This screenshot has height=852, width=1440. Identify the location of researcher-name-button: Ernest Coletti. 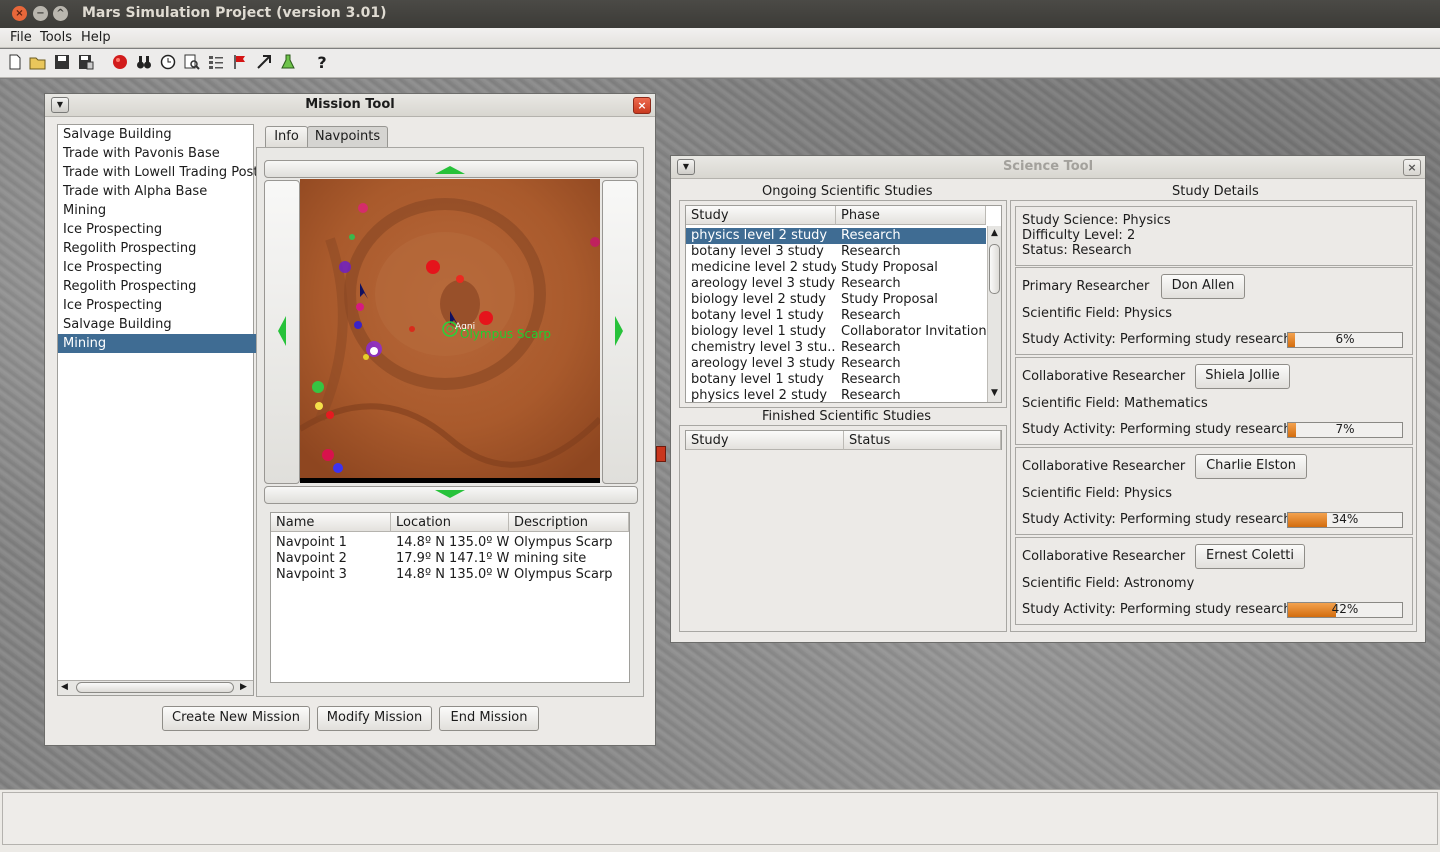
(1250, 556).